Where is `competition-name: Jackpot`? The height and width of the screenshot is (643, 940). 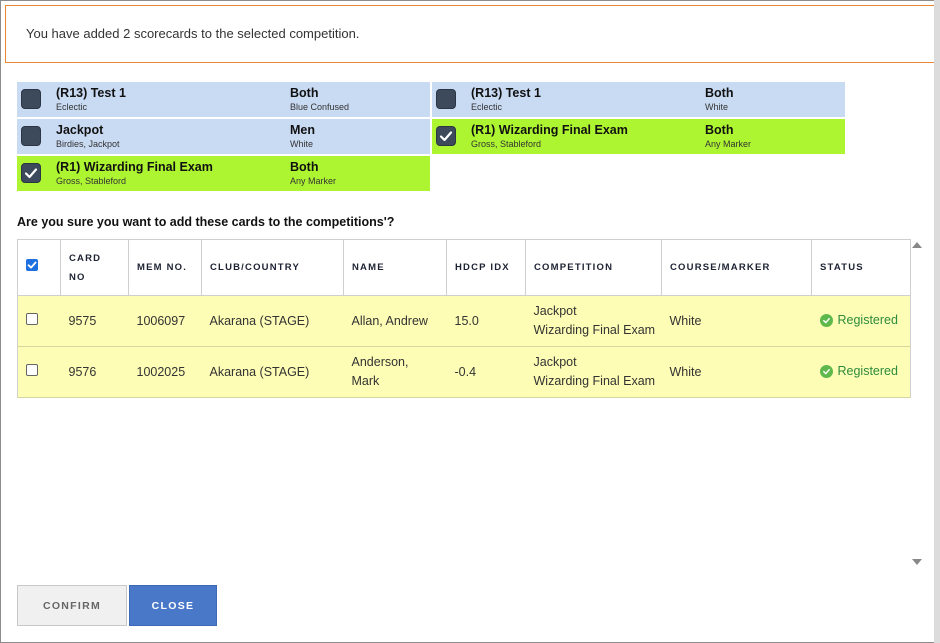
competition-name: Jackpot is located at coordinates (80, 130).